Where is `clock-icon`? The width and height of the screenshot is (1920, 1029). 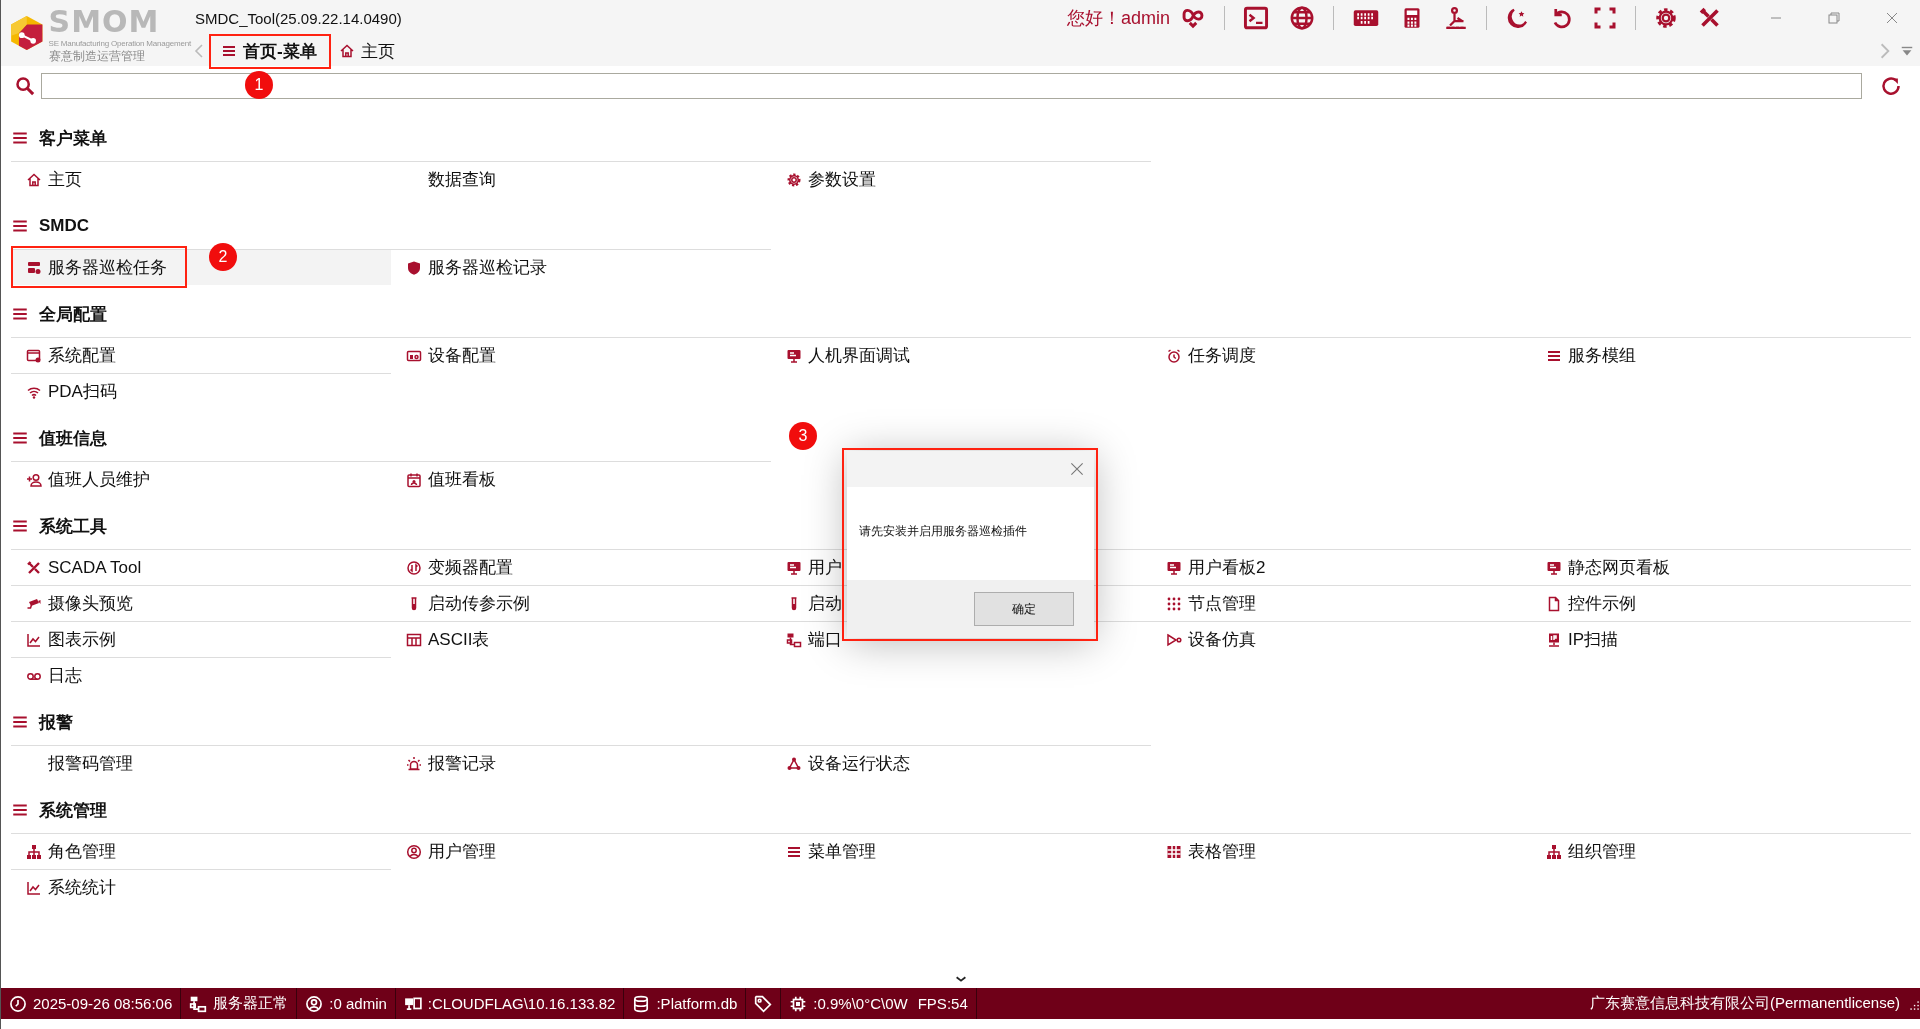 clock-icon is located at coordinates (18, 1003).